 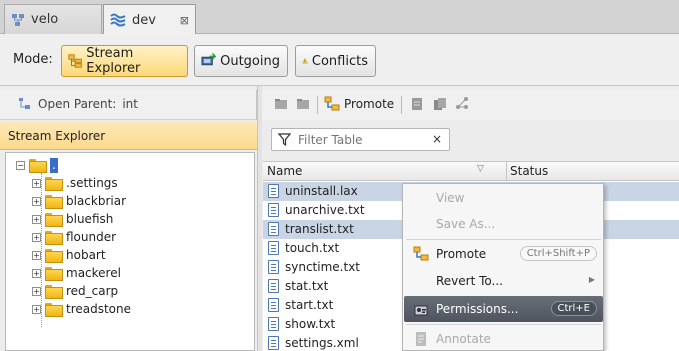 I want to click on promote-toolbar-button: Promote, so click(x=359, y=104).